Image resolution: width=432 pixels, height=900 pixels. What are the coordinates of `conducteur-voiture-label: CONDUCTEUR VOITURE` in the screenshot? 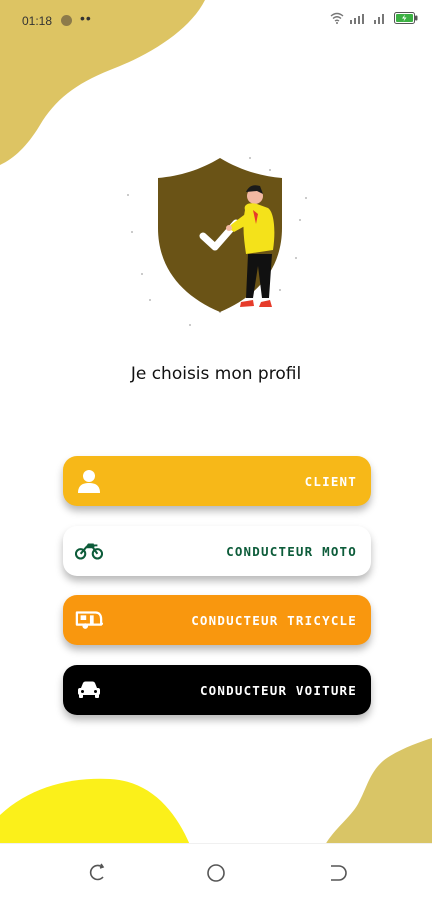 It's located at (278, 690).